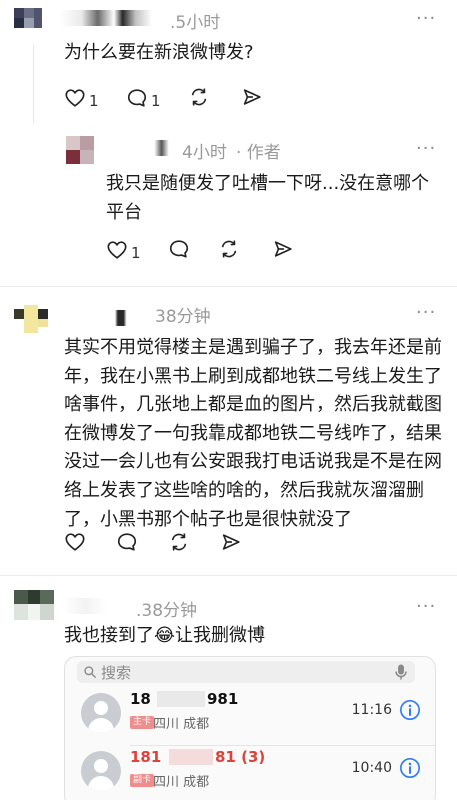 This screenshot has height=800, width=457. I want to click on comment-actions: 1 1, so click(164, 98).